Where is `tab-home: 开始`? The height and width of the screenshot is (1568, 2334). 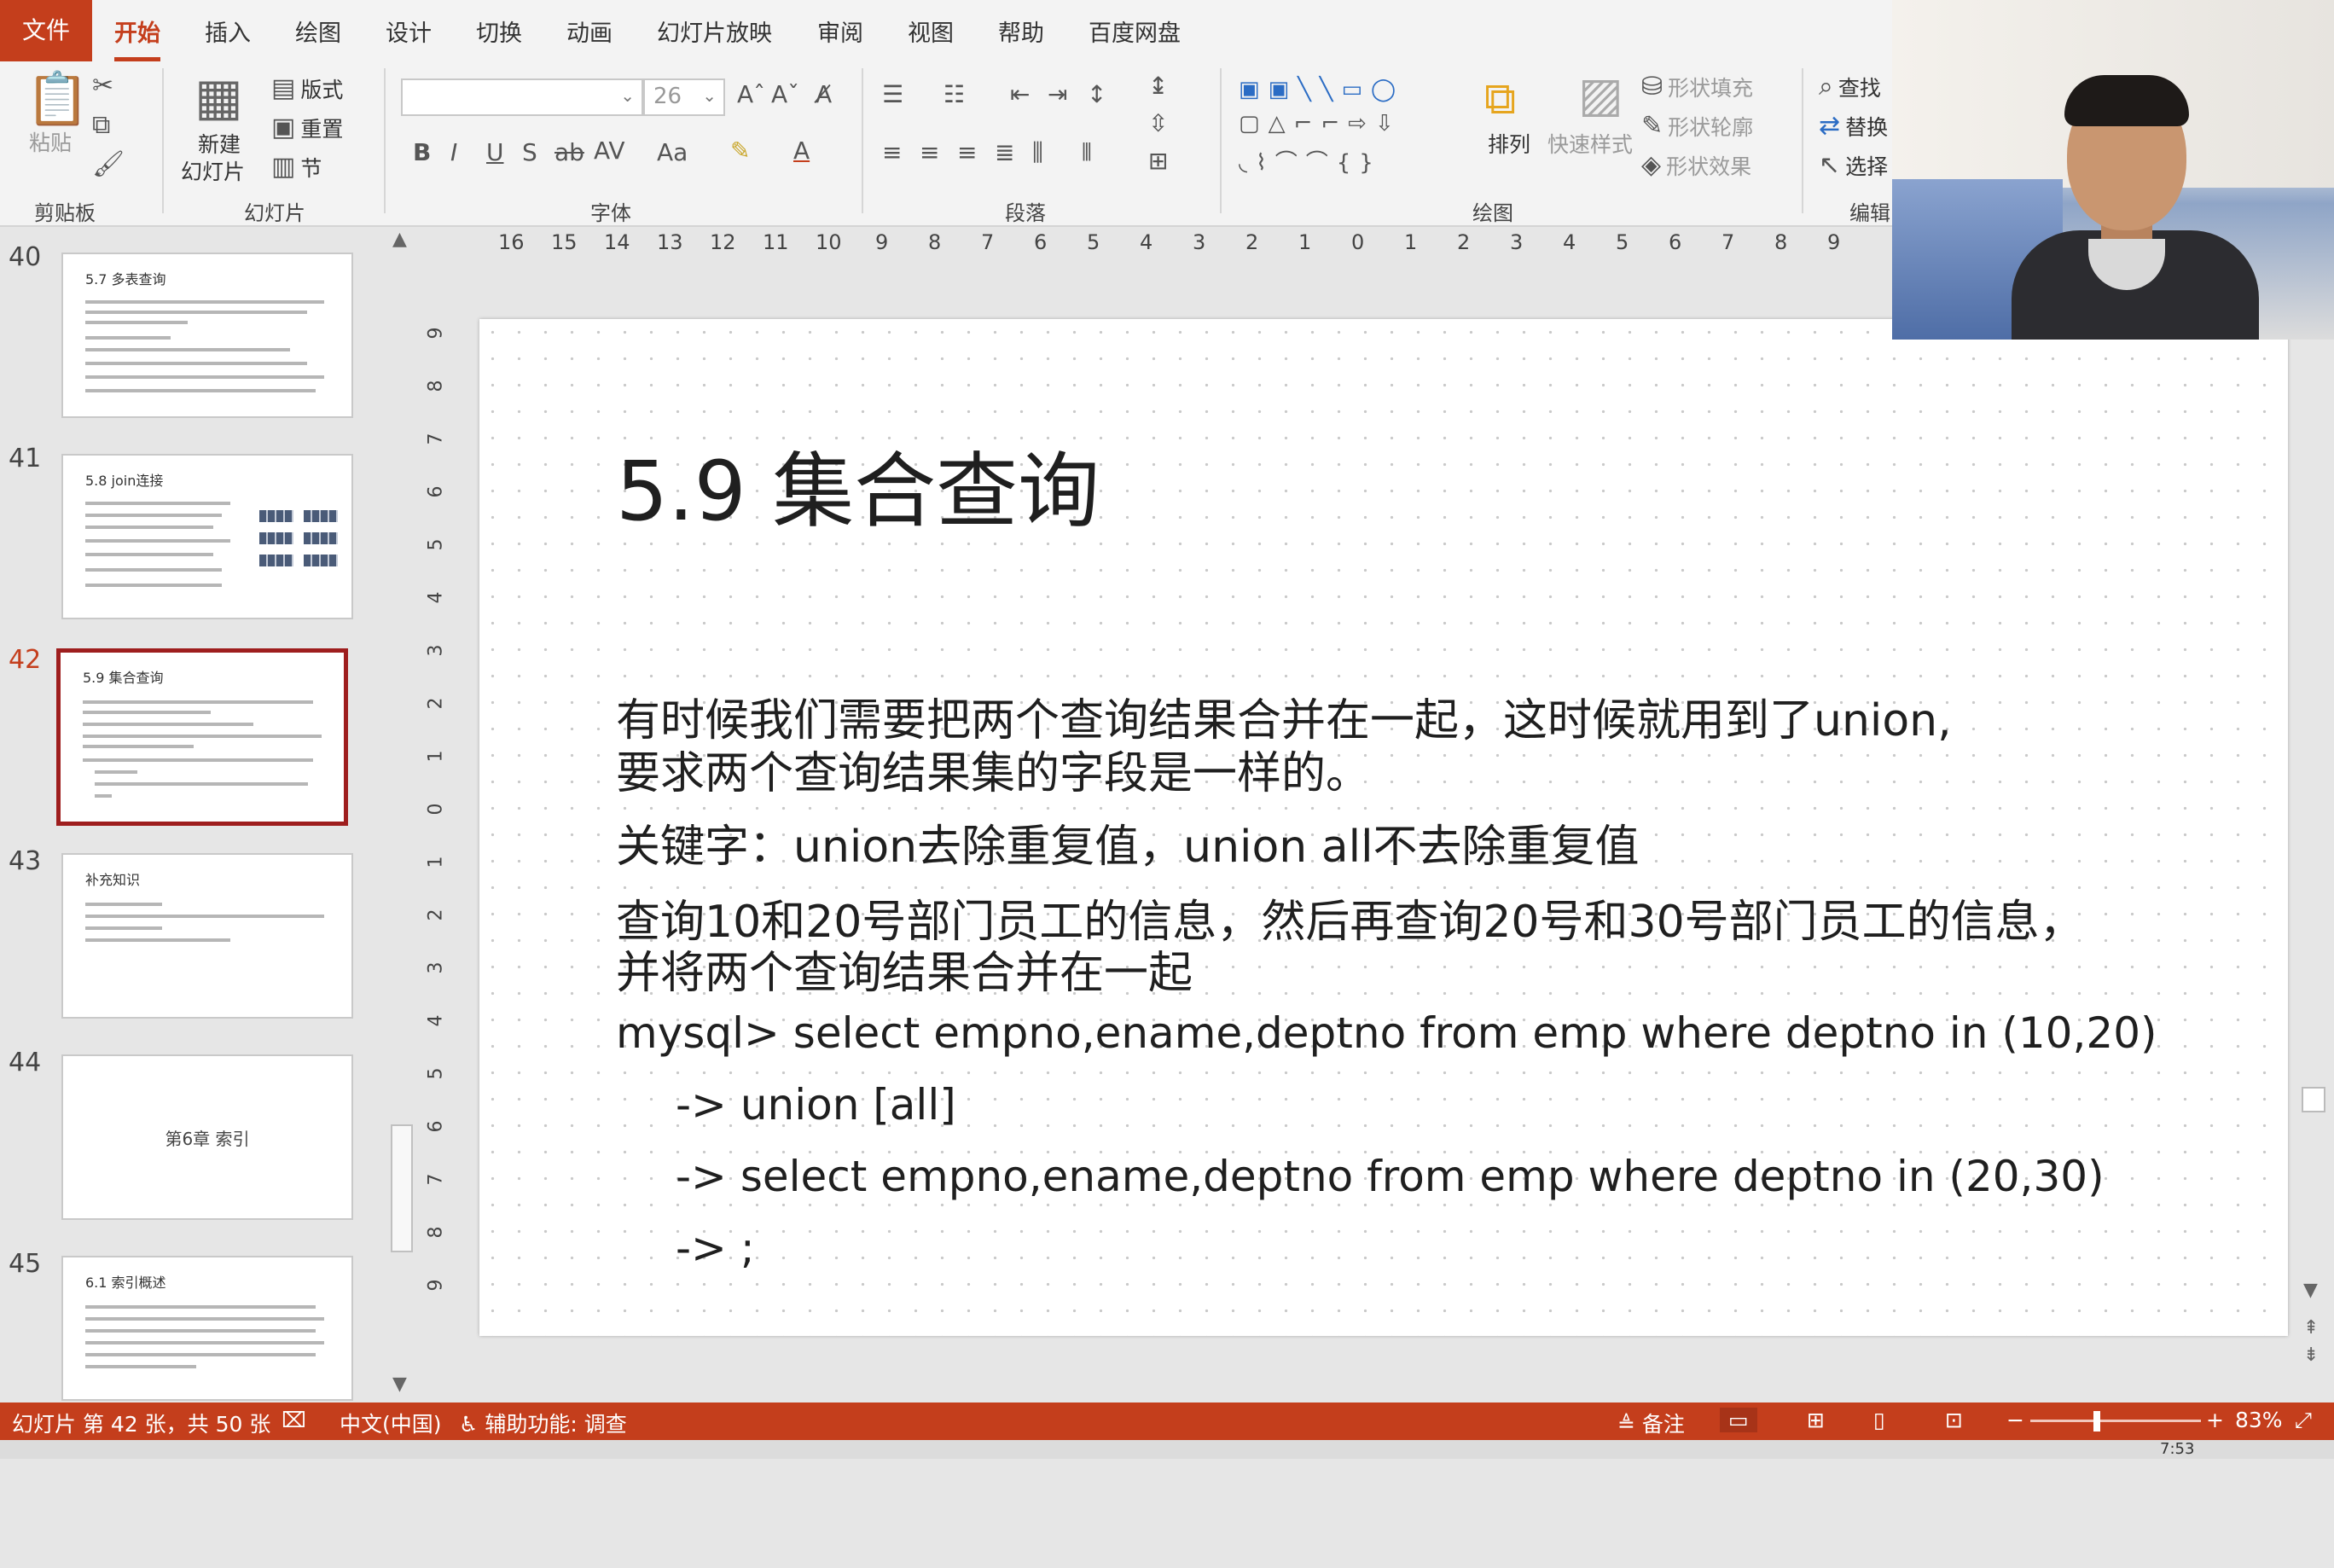 tab-home: 开始 is located at coordinates (137, 34).